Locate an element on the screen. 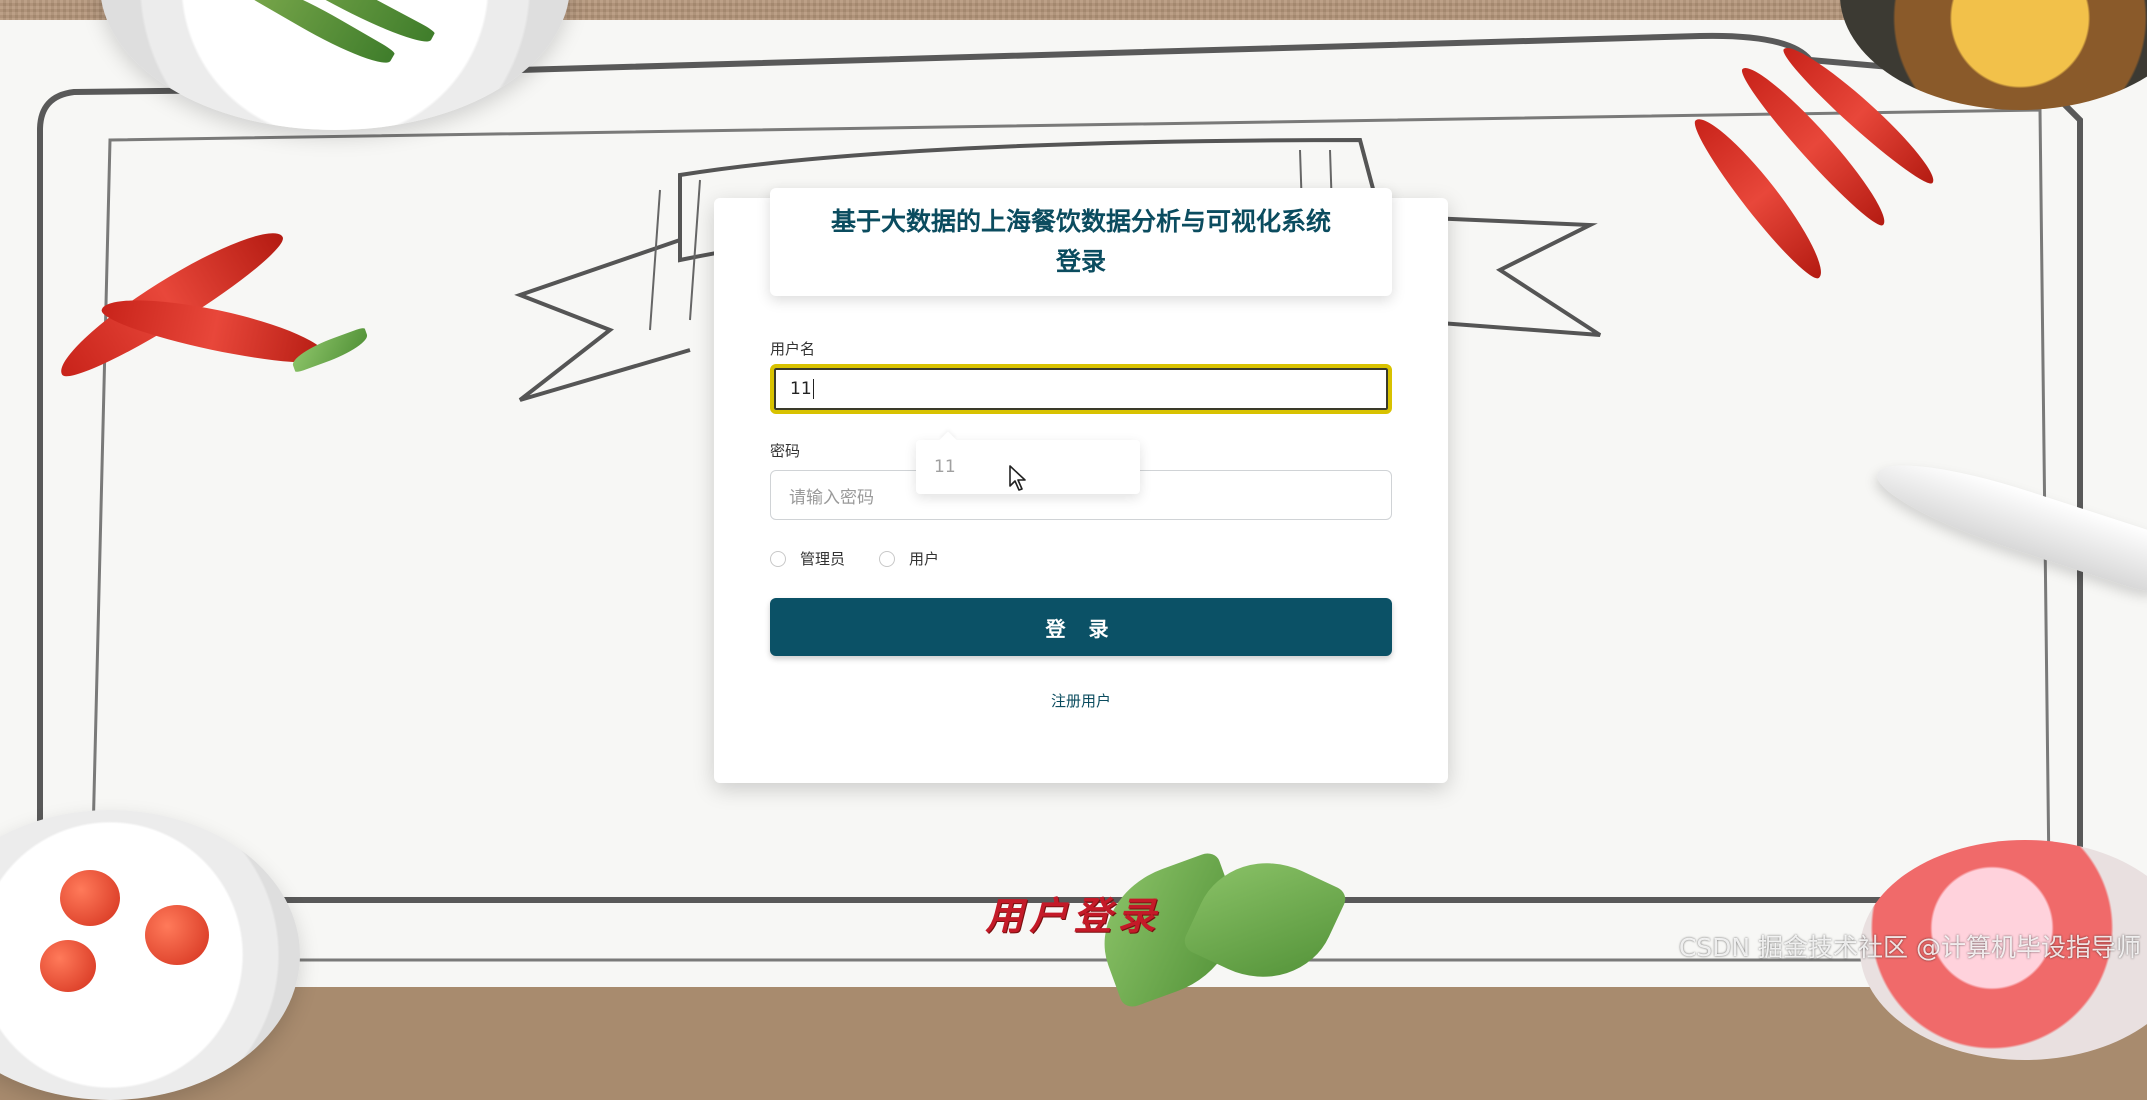 Image resolution: width=2147 pixels, height=1100 pixels. password-label: 密码 is located at coordinates (785, 451).